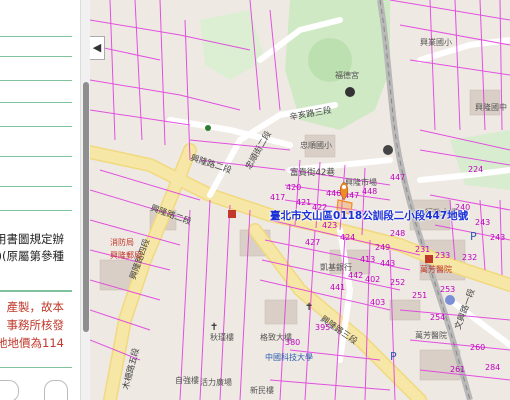  What do you see at coordinates (347, 237) in the screenshot?
I see `parcel-number: 424` at bounding box center [347, 237].